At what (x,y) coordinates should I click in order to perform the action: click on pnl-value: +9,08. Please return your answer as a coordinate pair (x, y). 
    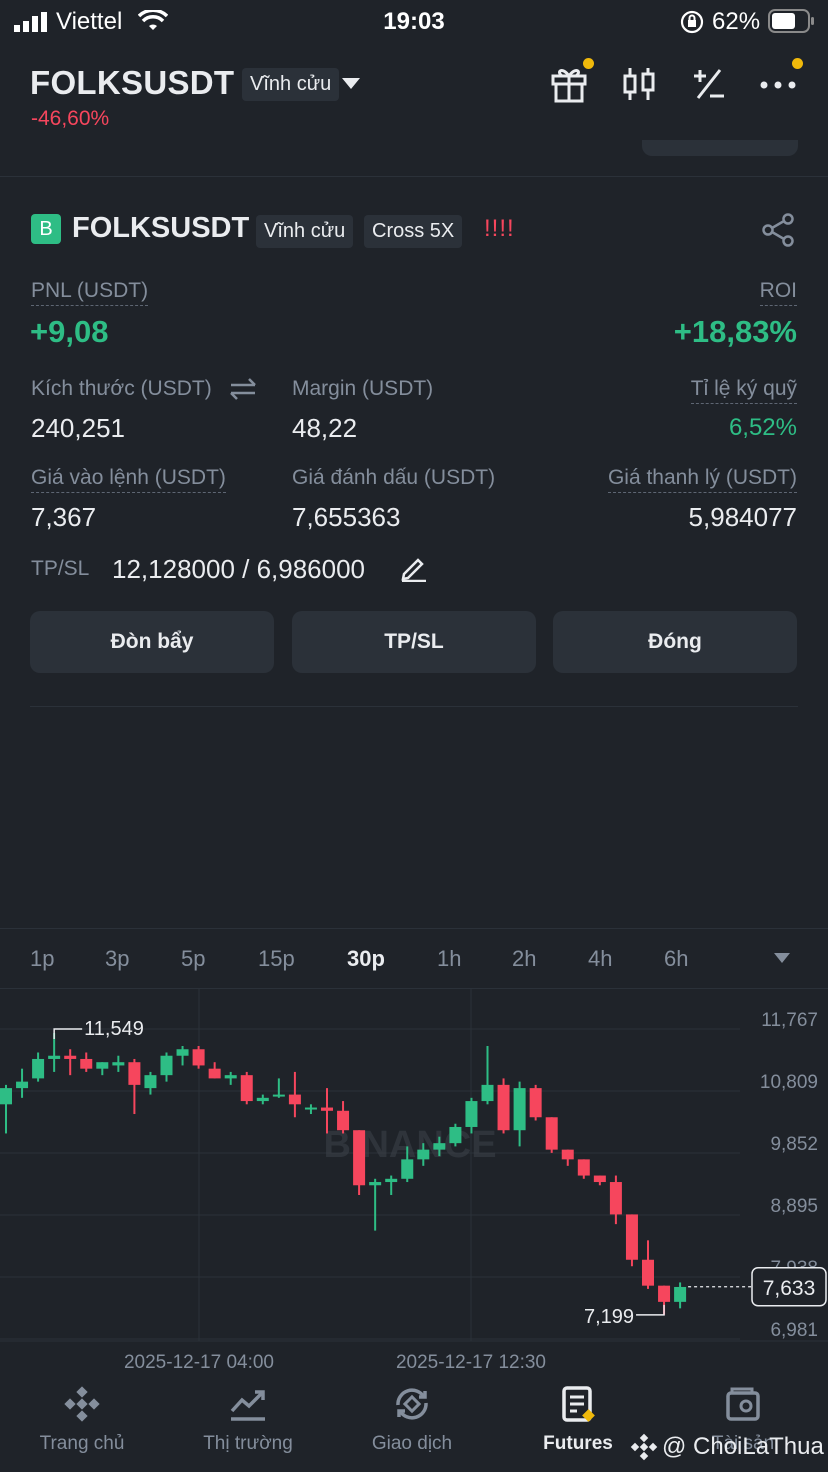
    Looking at the image, I should click on (69, 331).